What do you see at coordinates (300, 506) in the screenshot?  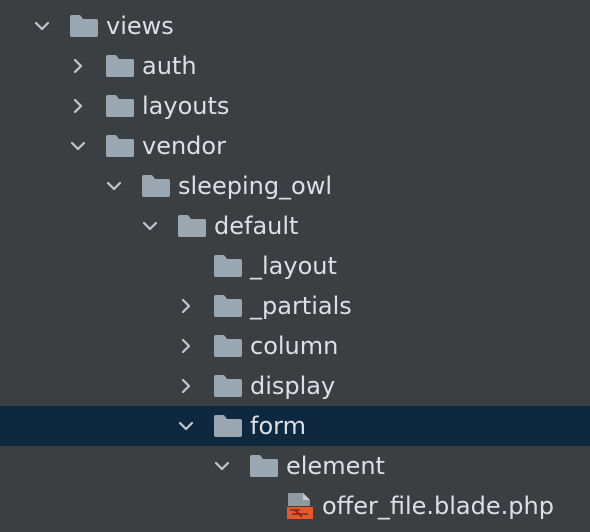 I see `blade-file-icon` at bounding box center [300, 506].